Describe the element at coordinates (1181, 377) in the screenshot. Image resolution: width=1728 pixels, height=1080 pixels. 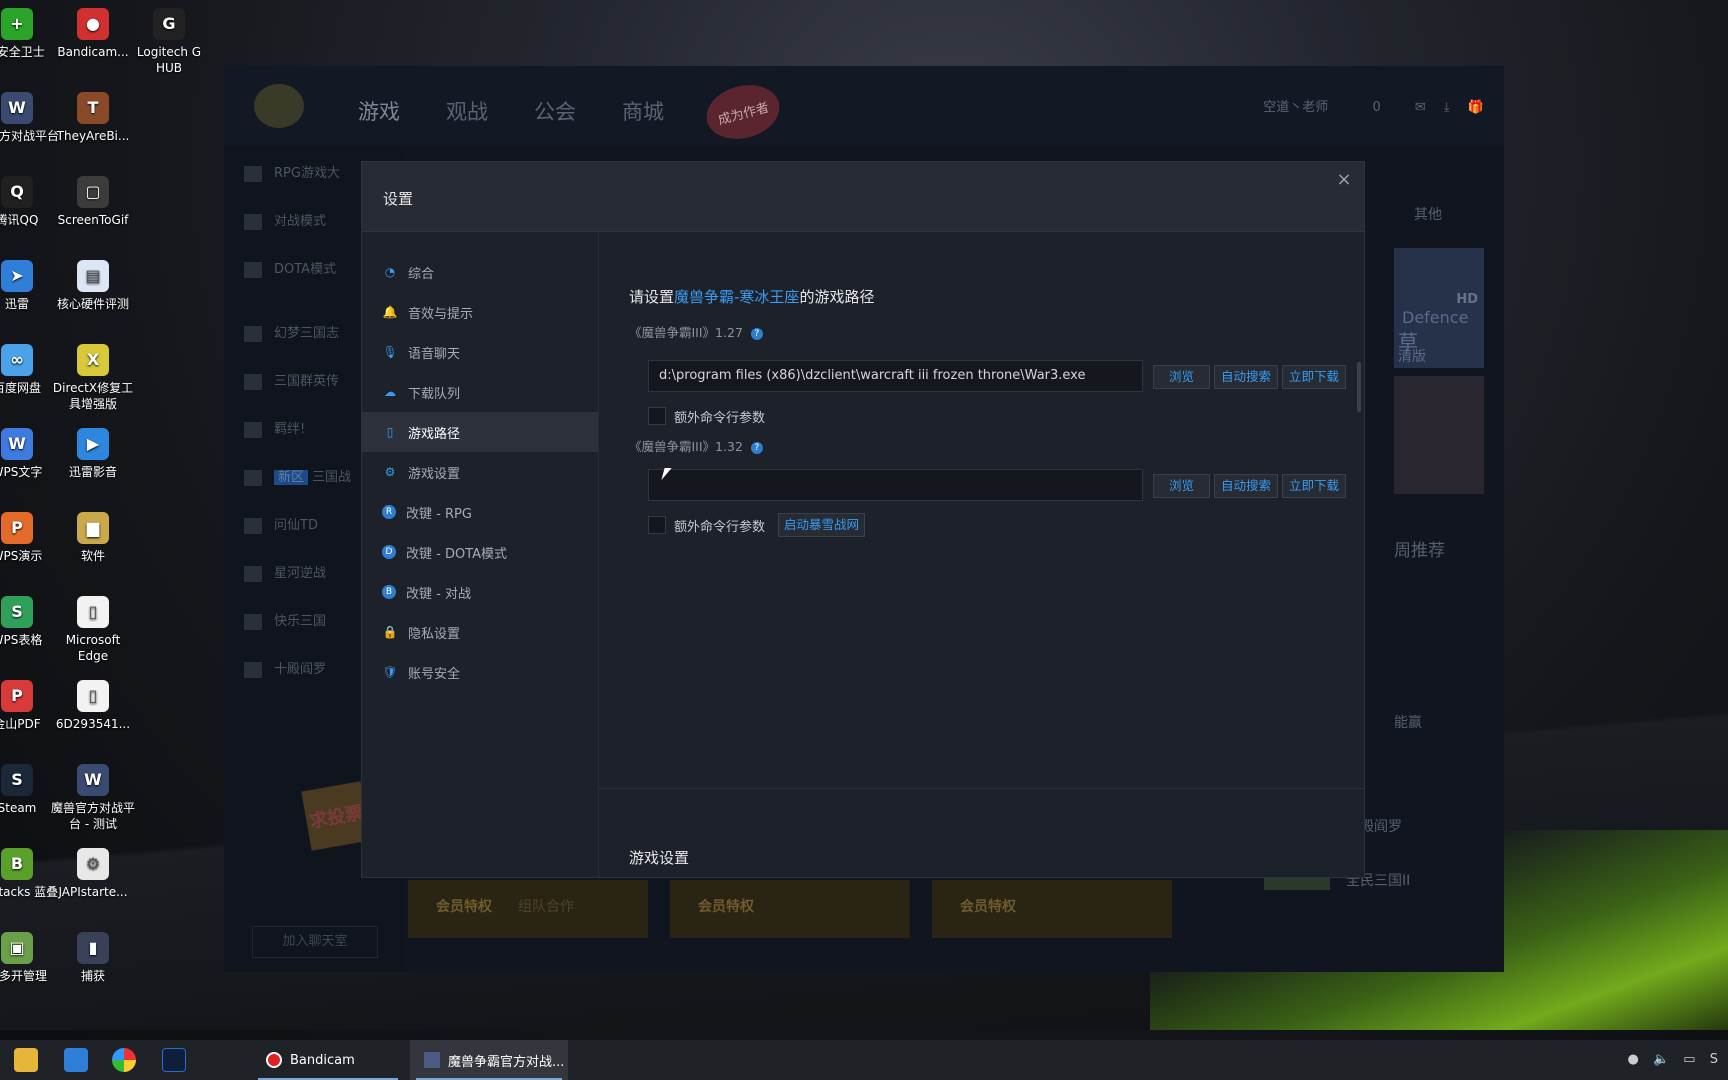
I see `browse-button-127: 浏览` at that location.